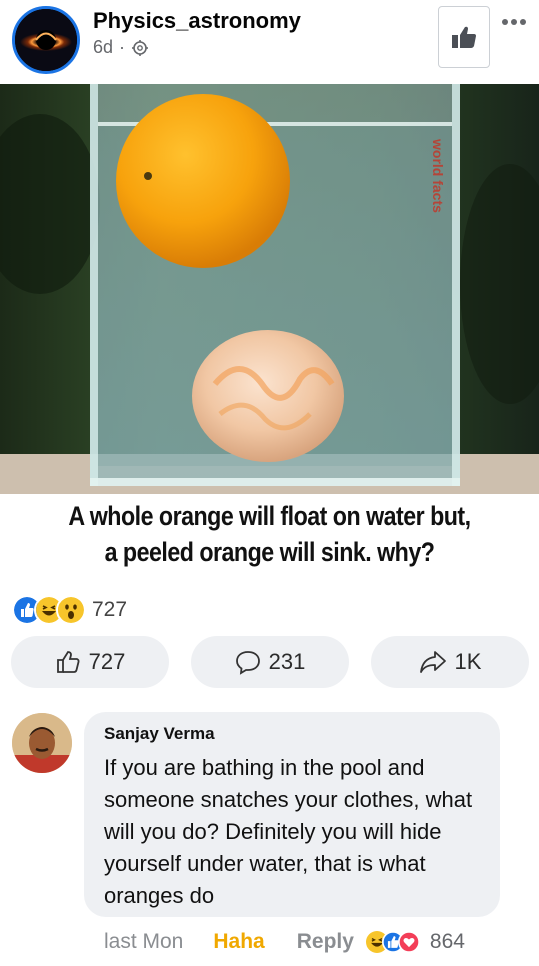 This screenshot has width=539, height=966. I want to click on share-count: 1K, so click(468, 661).